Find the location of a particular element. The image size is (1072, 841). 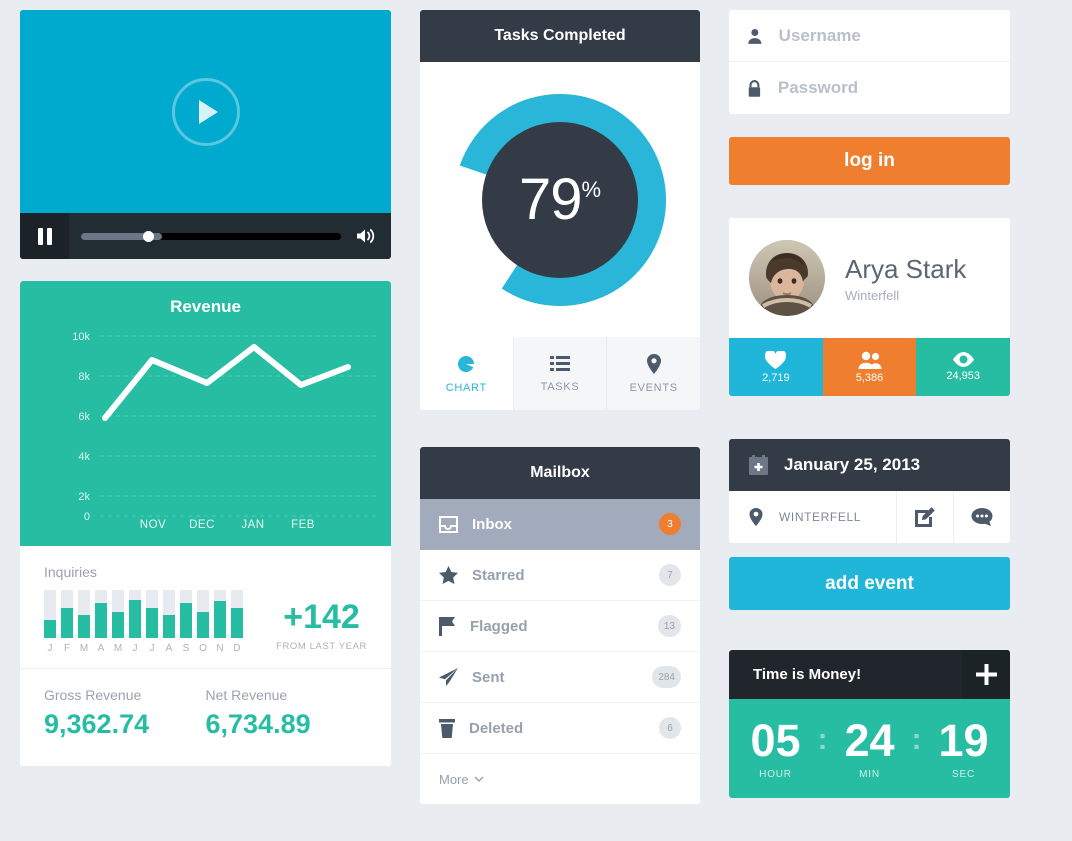

mailbox-item-badge: 284 is located at coordinates (666, 677).